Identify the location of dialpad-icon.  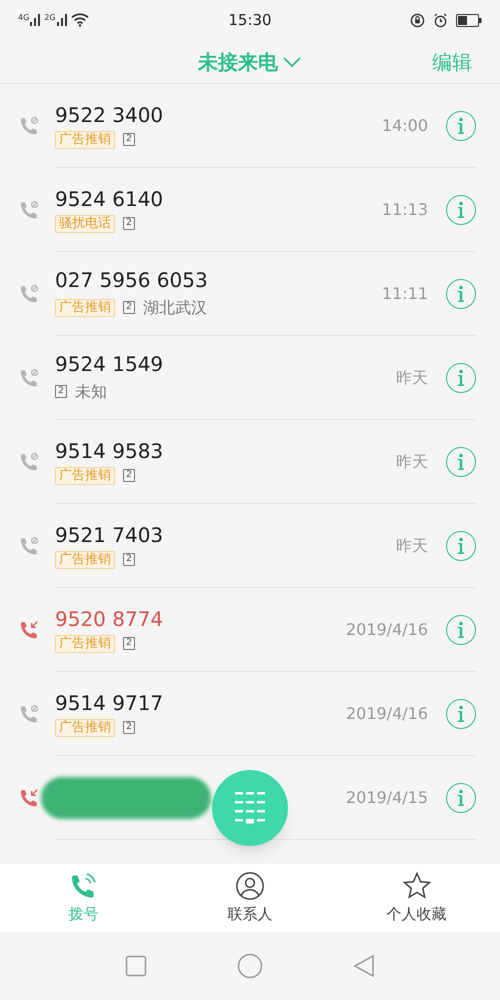
(250, 808).